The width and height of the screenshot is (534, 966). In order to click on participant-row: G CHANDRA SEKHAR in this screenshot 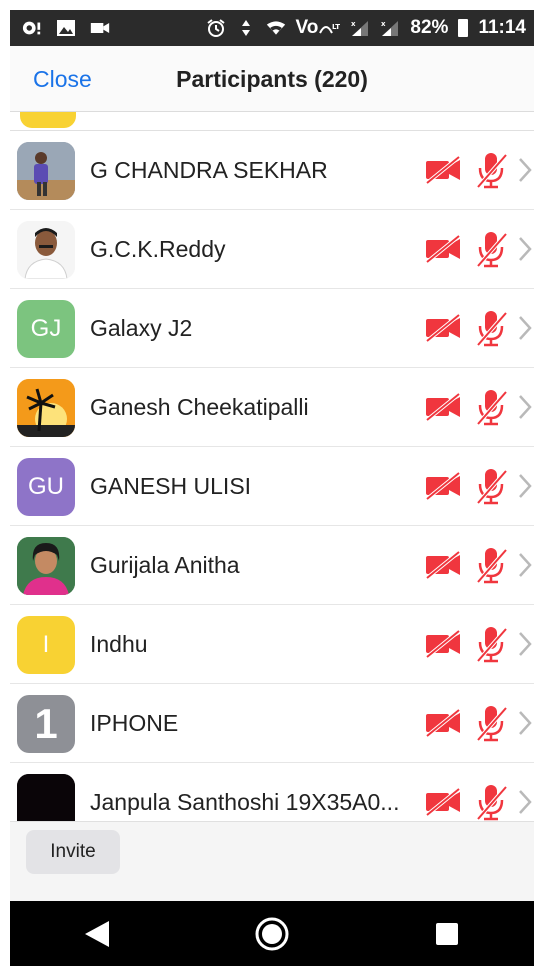, I will do `click(272, 170)`.